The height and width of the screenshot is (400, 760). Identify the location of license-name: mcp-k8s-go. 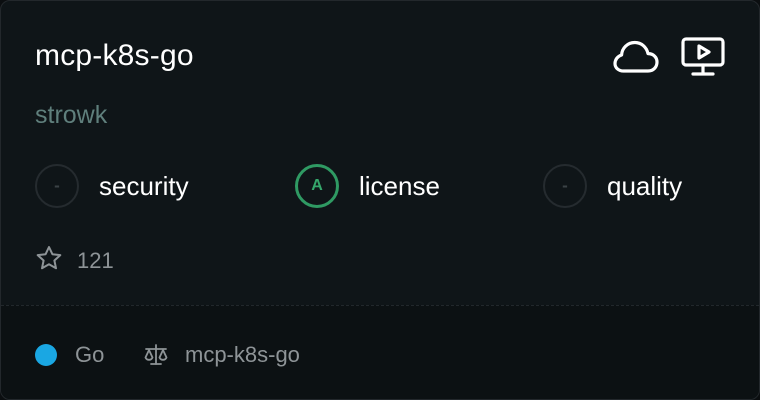
(242, 354).